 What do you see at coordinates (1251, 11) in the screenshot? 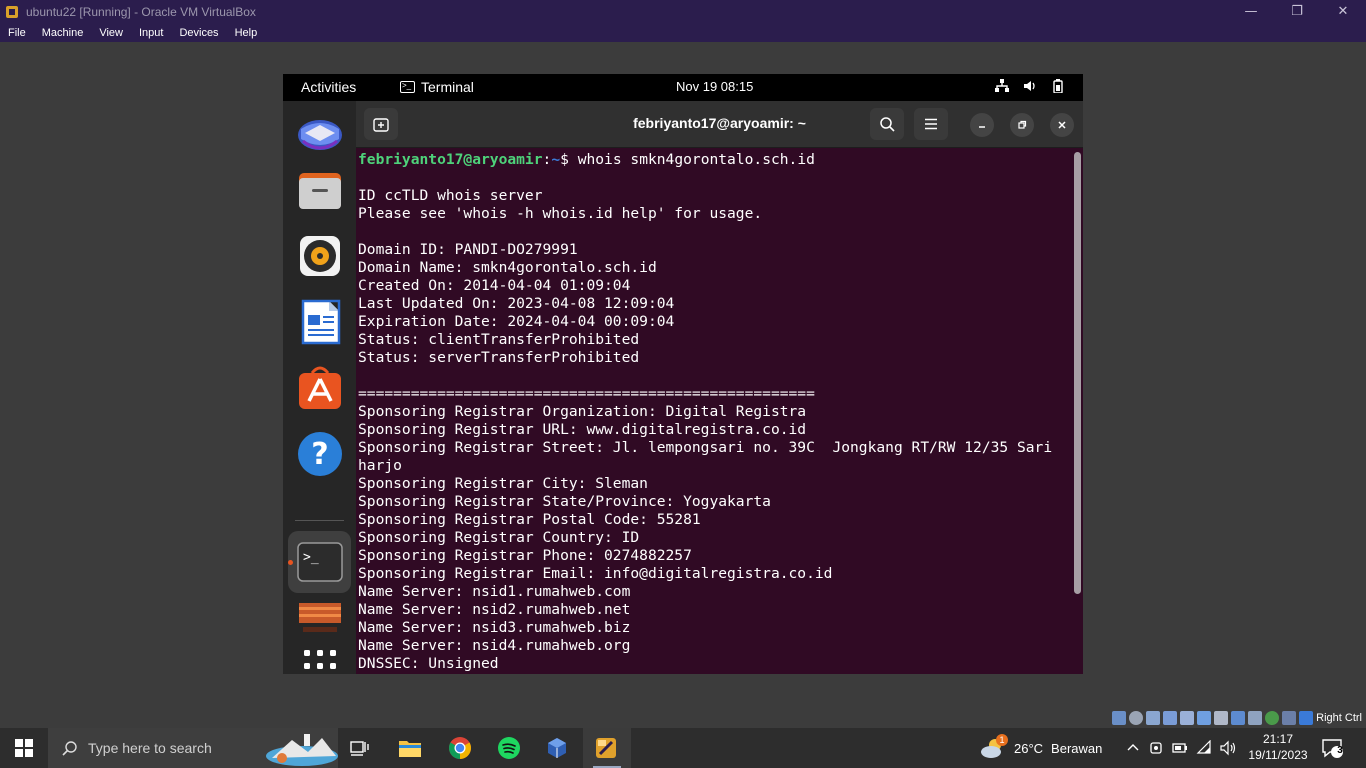
I see `minimize-button: —` at bounding box center [1251, 11].